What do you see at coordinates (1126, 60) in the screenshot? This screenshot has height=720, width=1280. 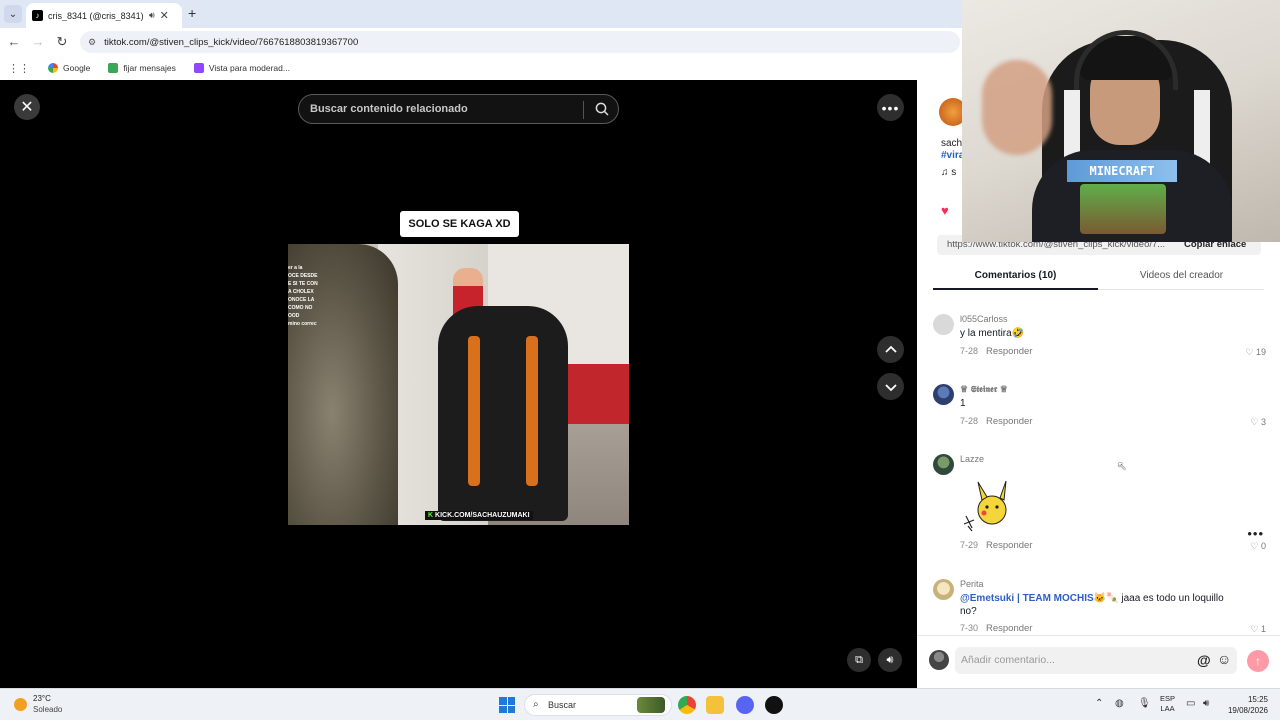 I see `headphones` at bounding box center [1126, 60].